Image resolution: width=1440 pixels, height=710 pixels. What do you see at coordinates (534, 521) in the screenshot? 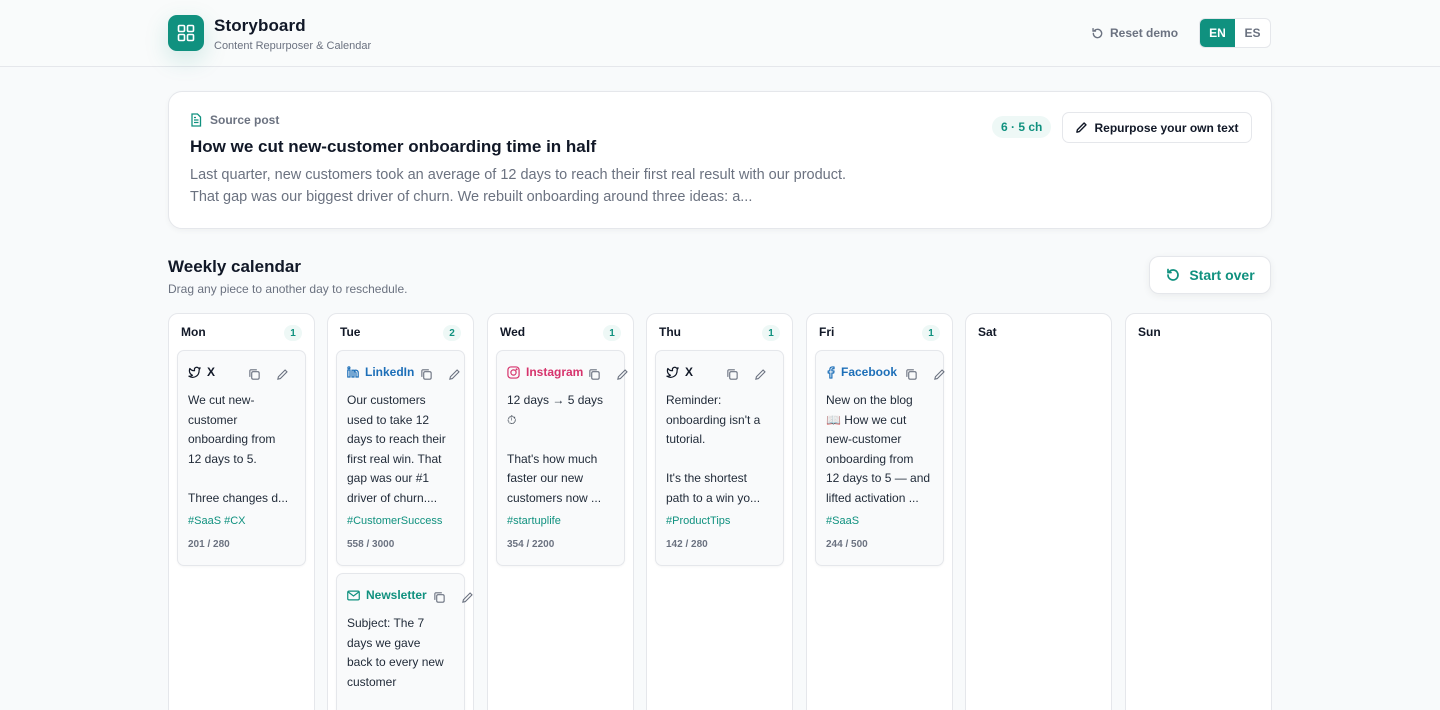
I see `post-tags: #startuplife` at bounding box center [534, 521].